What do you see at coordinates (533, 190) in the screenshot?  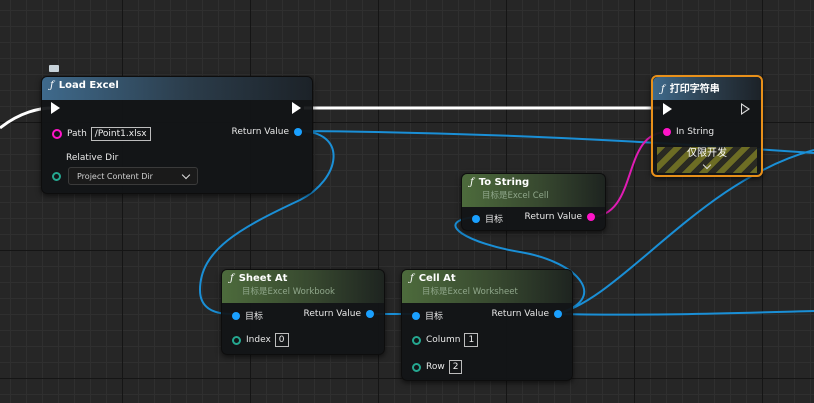 I see `node-header: ƒ To String 目标是Excel Cell` at bounding box center [533, 190].